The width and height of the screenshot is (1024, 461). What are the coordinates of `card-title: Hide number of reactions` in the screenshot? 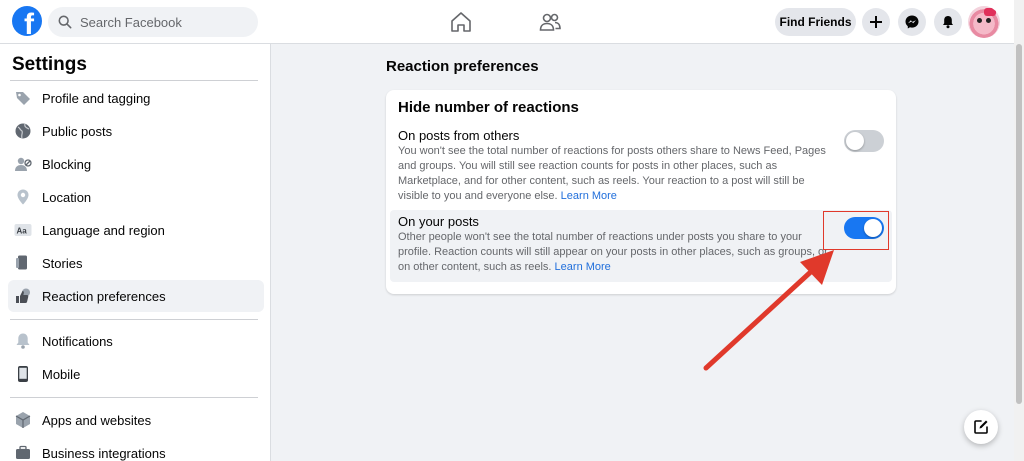 It's located at (488, 107).